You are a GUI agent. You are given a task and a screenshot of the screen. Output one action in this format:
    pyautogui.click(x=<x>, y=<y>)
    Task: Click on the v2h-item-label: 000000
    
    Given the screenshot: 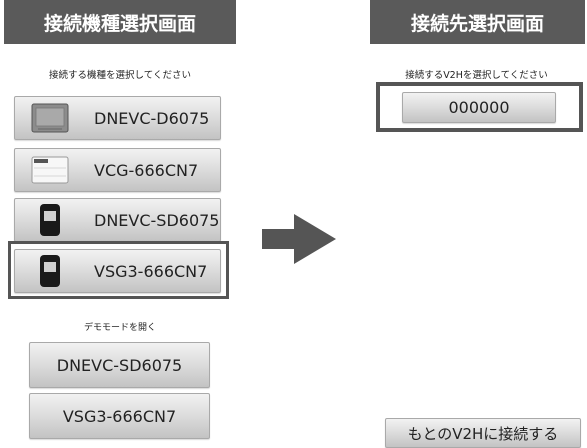 What is the action you would take?
    pyautogui.click(x=479, y=107)
    